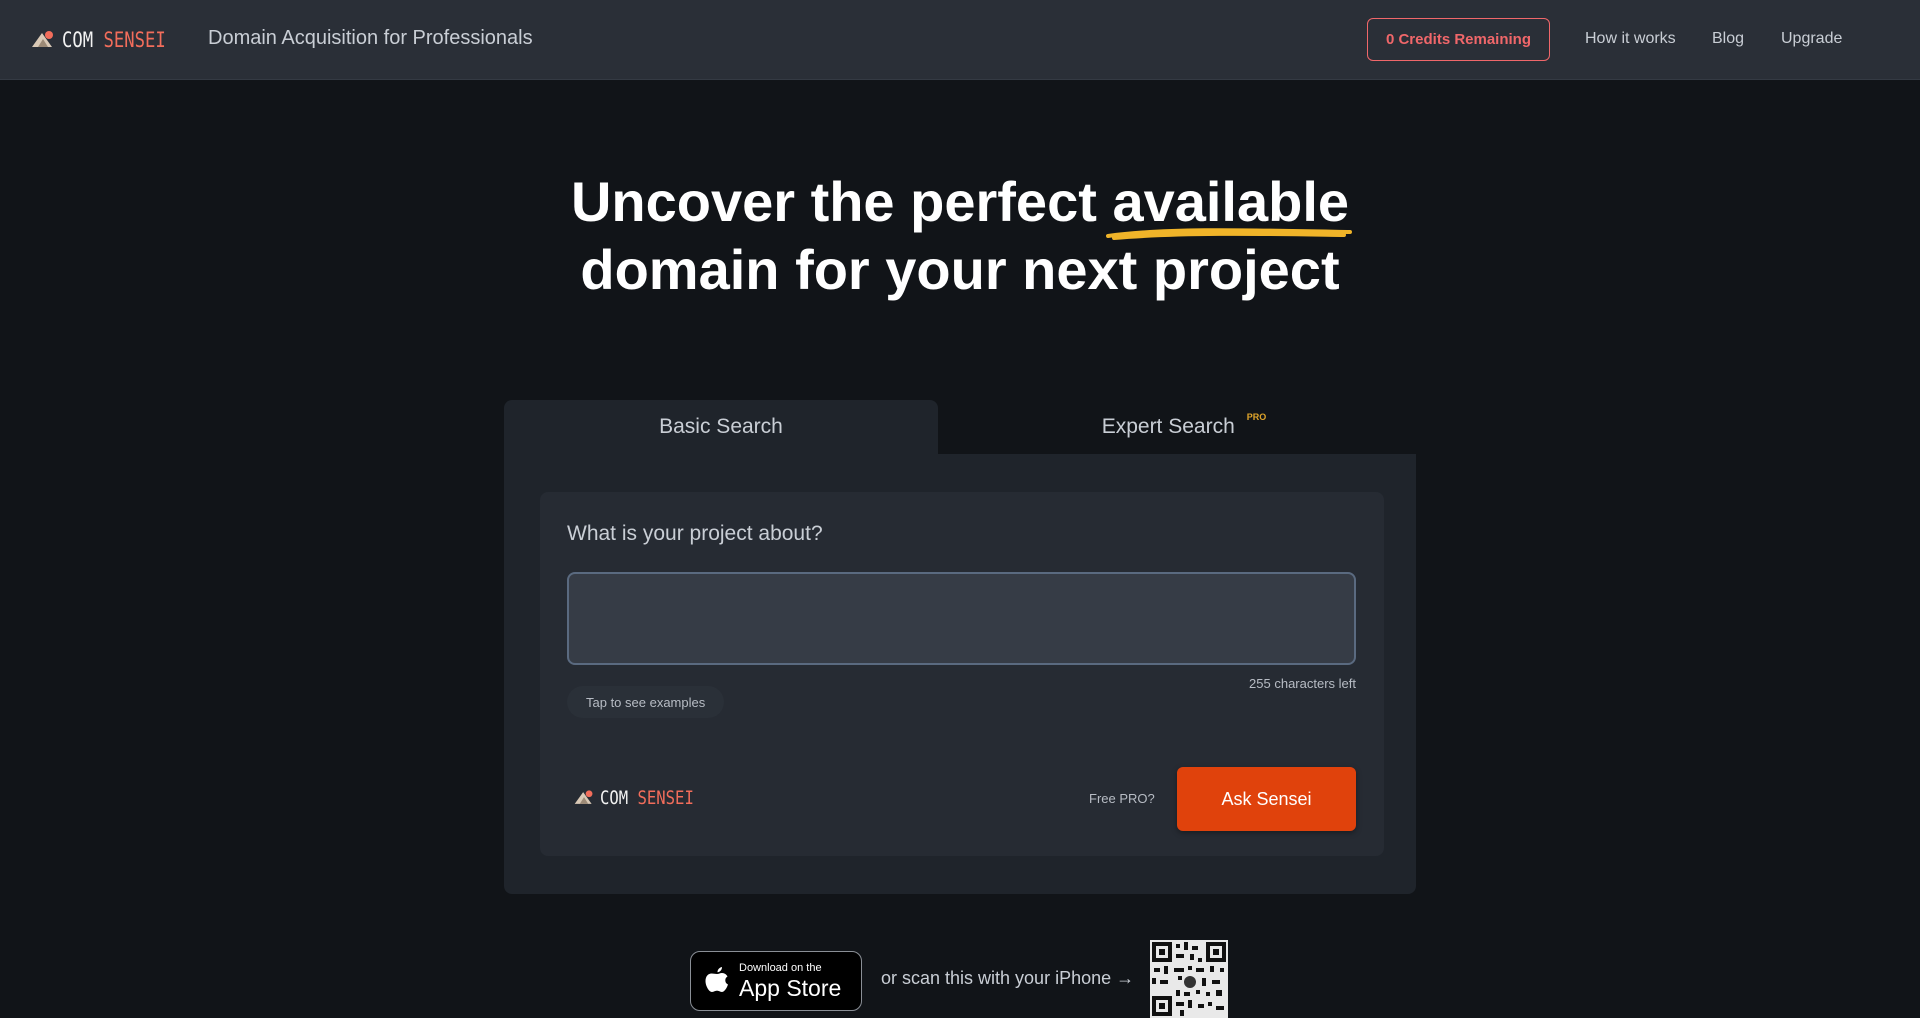 This screenshot has width=1920, height=1018. I want to click on tab-expert-label: Expert Search, so click(1168, 426).